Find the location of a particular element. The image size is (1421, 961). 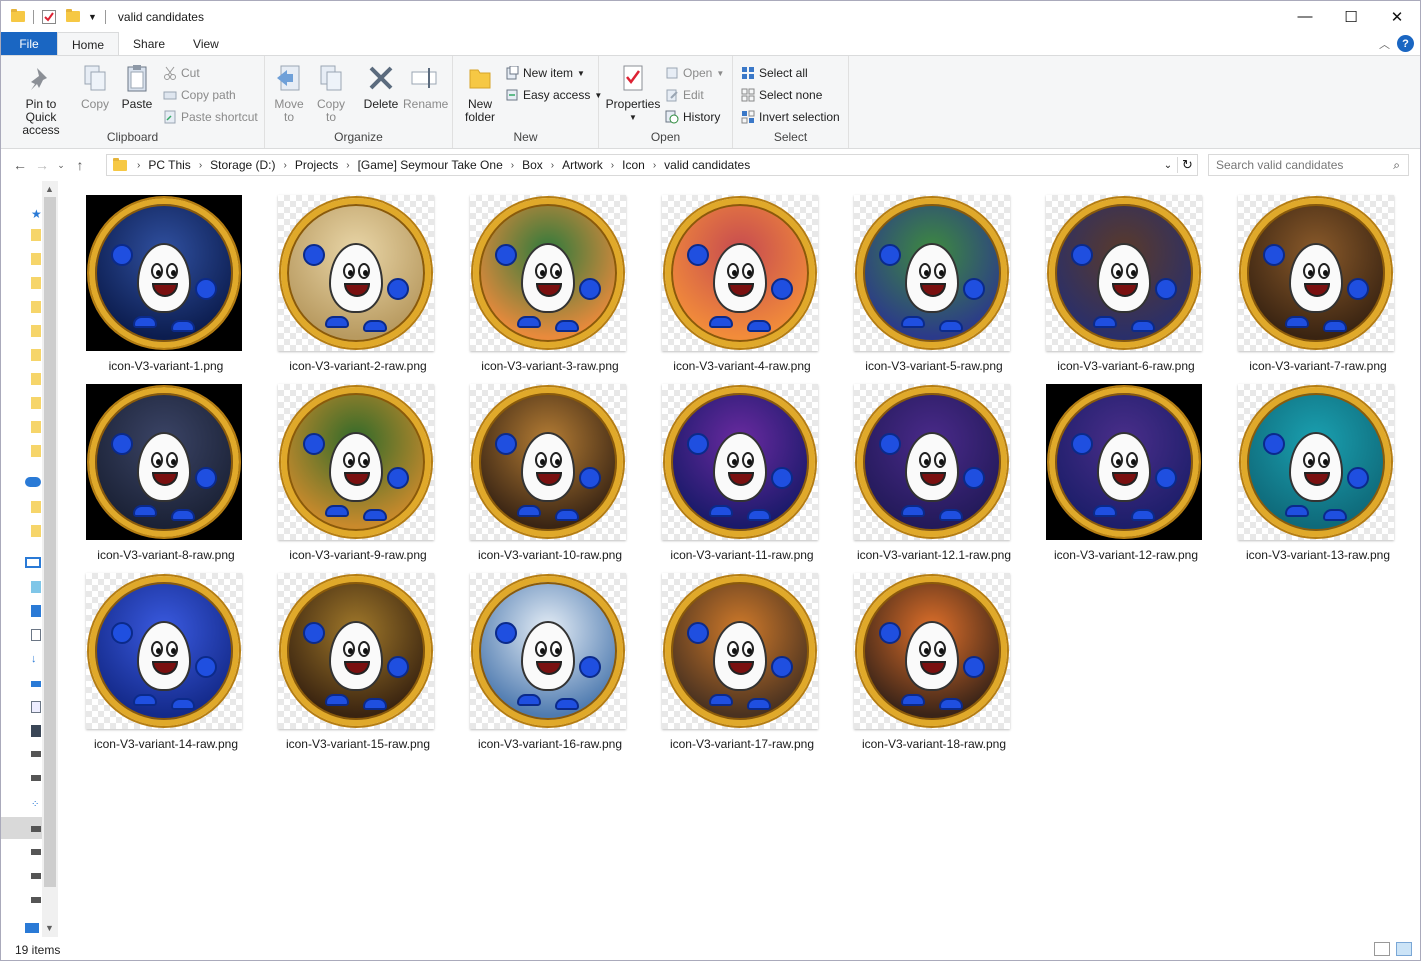

file-item: icon-V3-variant-13-raw.png is located at coordinates (1318, 469).